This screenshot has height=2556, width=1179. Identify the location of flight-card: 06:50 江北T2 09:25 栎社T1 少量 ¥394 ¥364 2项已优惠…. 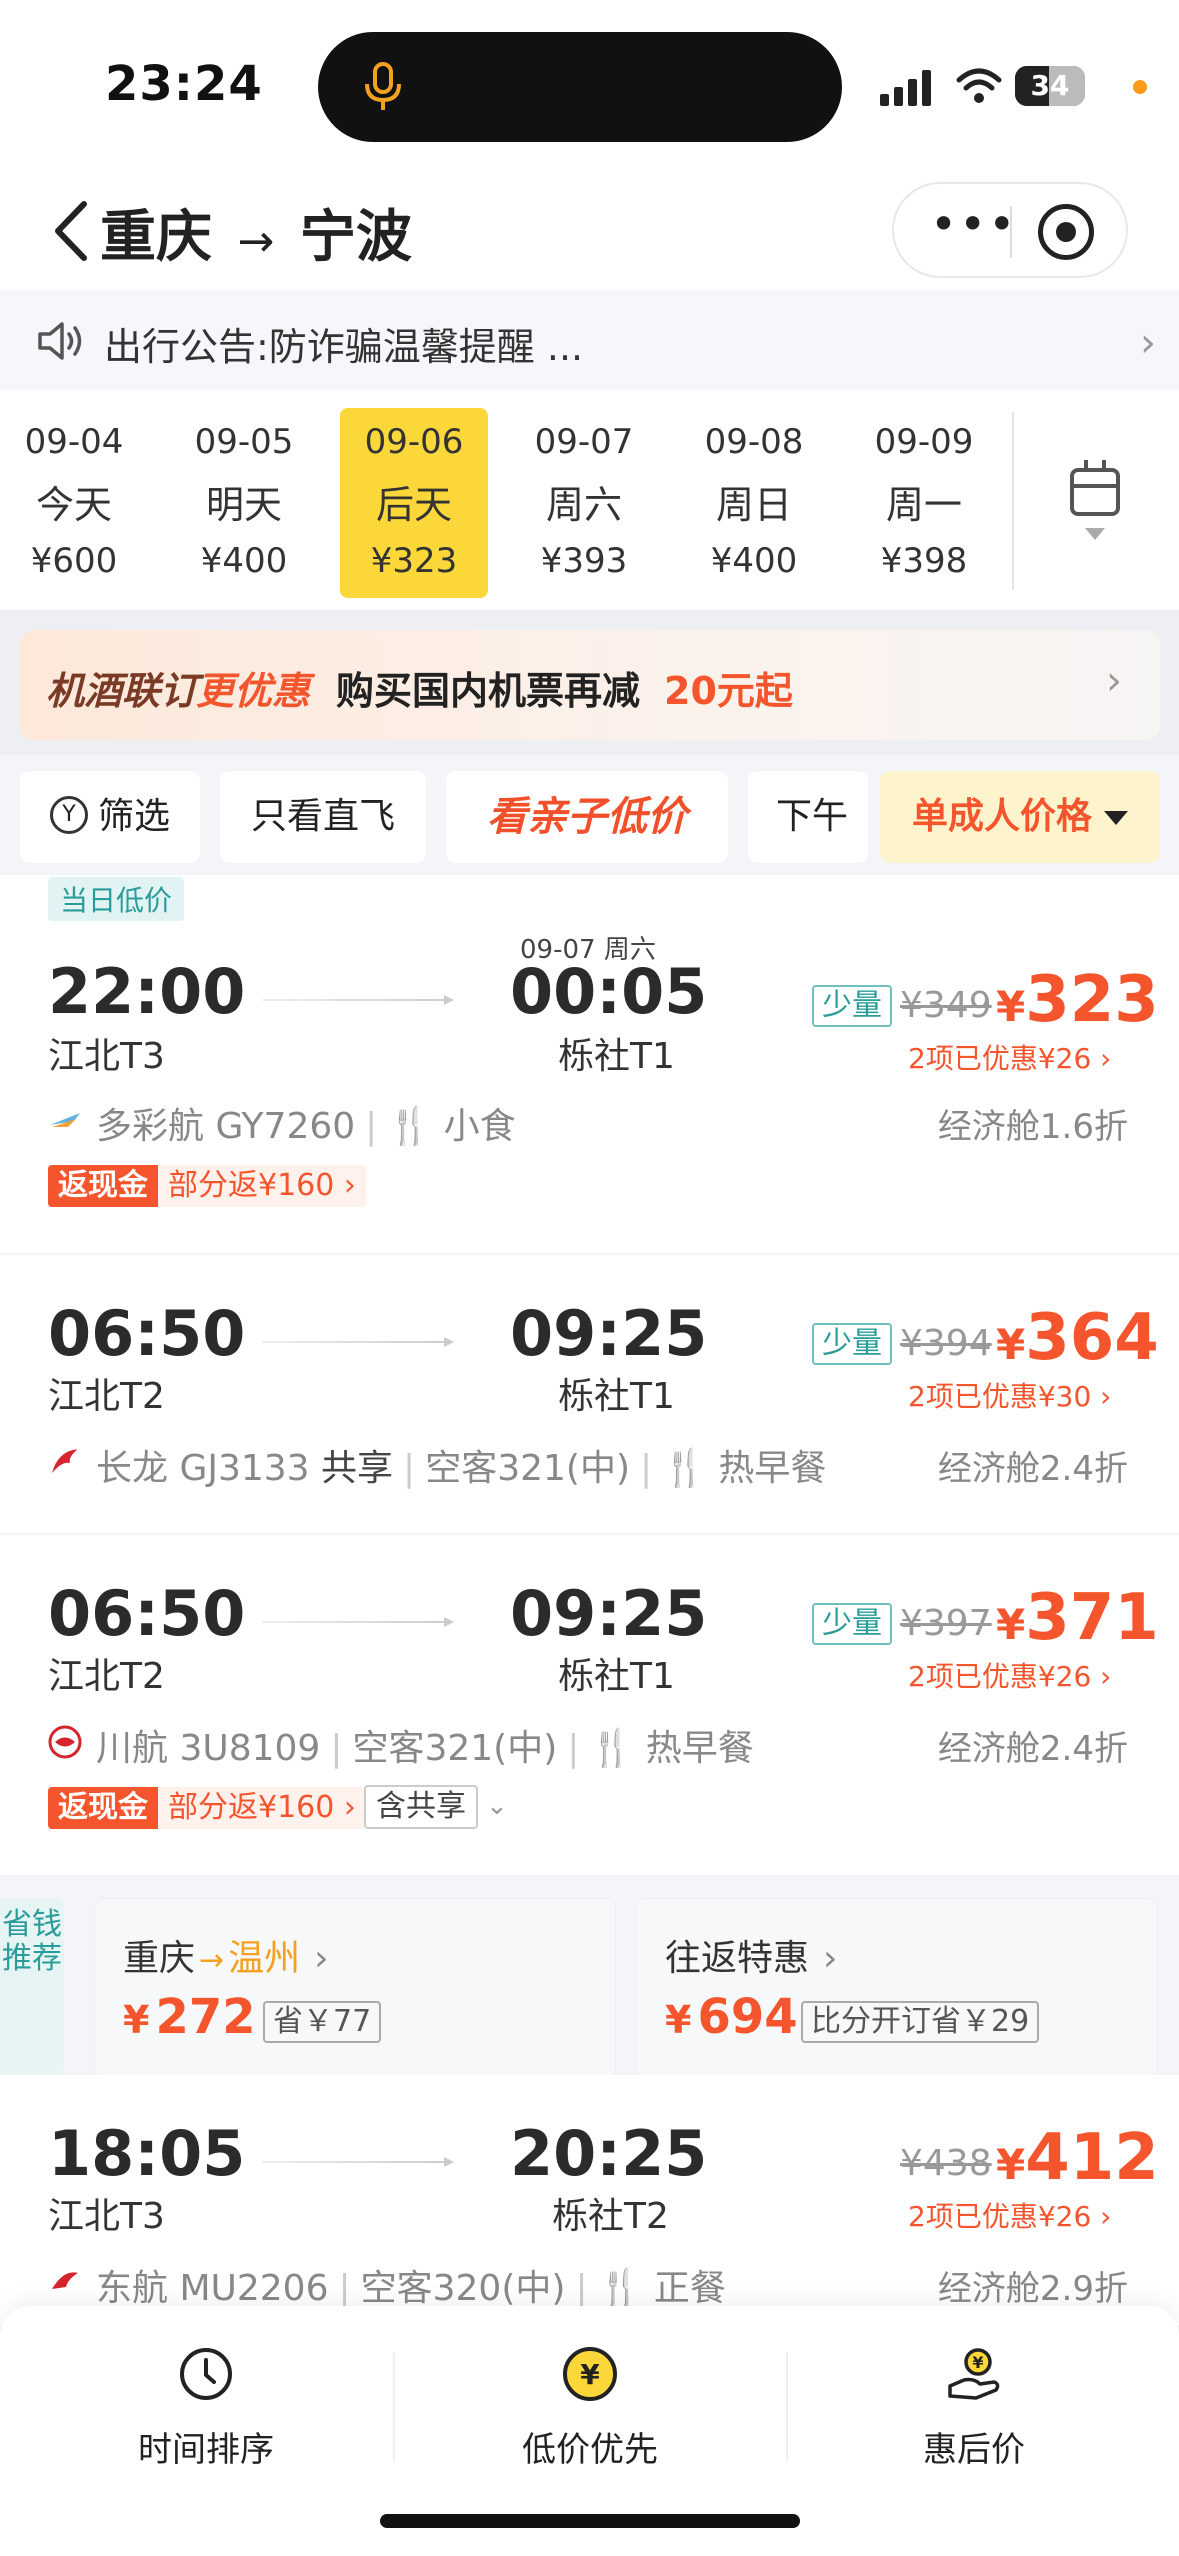
(589, 1394).